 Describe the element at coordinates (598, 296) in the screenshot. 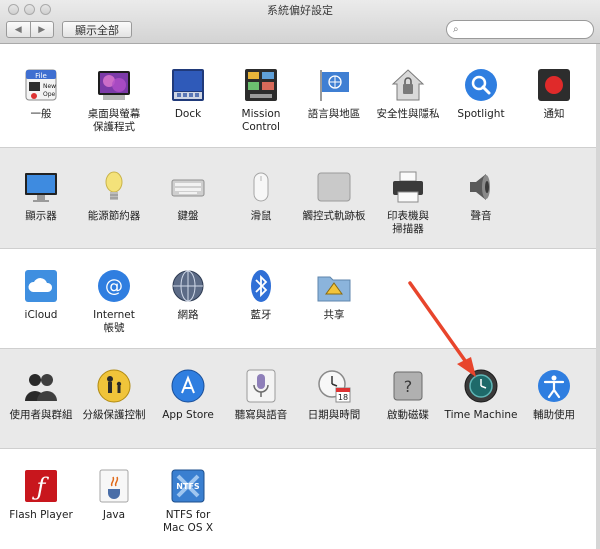

I see `window-right-edge` at that location.